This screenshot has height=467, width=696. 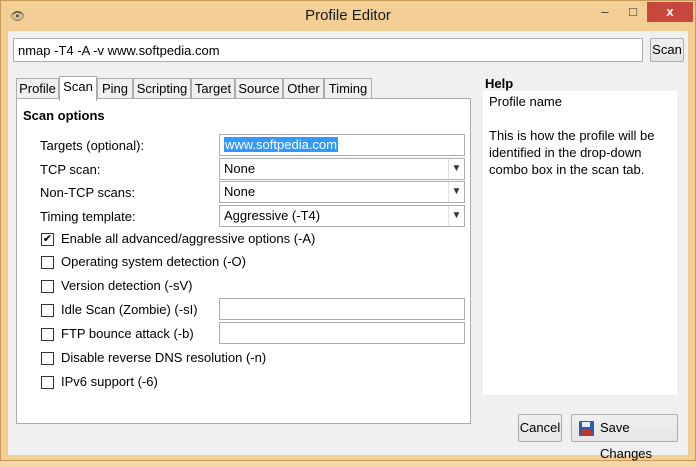 I want to click on tab-scripting: Scripting, so click(x=162, y=89).